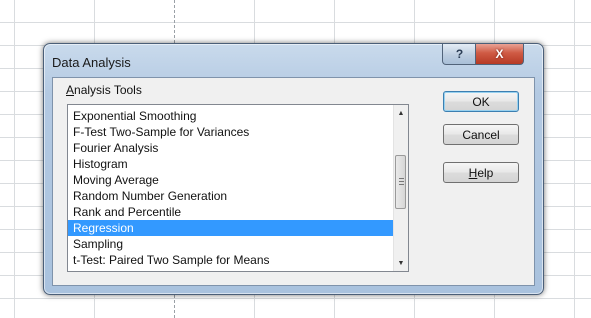 The image size is (591, 318). What do you see at coordinates (231, 212) in the screenshot?
I see `list-item: Rank and Percentile` at bounding box center [231, 212].